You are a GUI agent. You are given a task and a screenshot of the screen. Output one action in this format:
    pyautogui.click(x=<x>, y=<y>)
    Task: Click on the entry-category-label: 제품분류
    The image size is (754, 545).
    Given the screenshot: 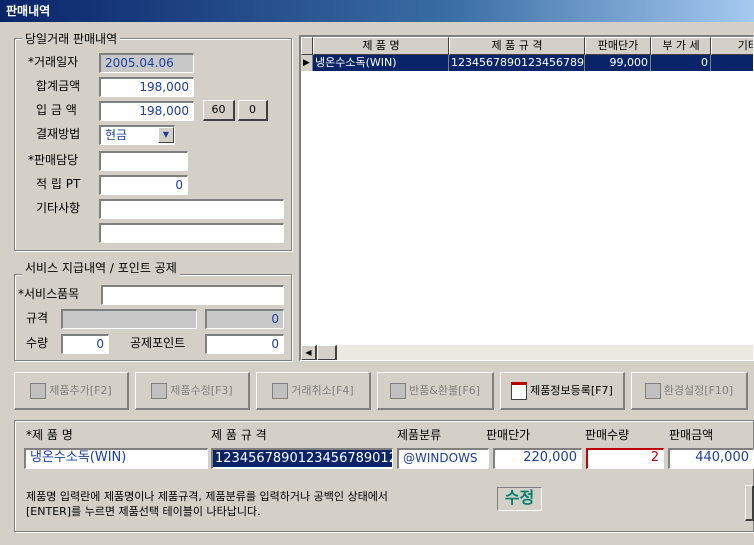 What is the action you would take?
    pyautogui.click(x=419, y=435)
    